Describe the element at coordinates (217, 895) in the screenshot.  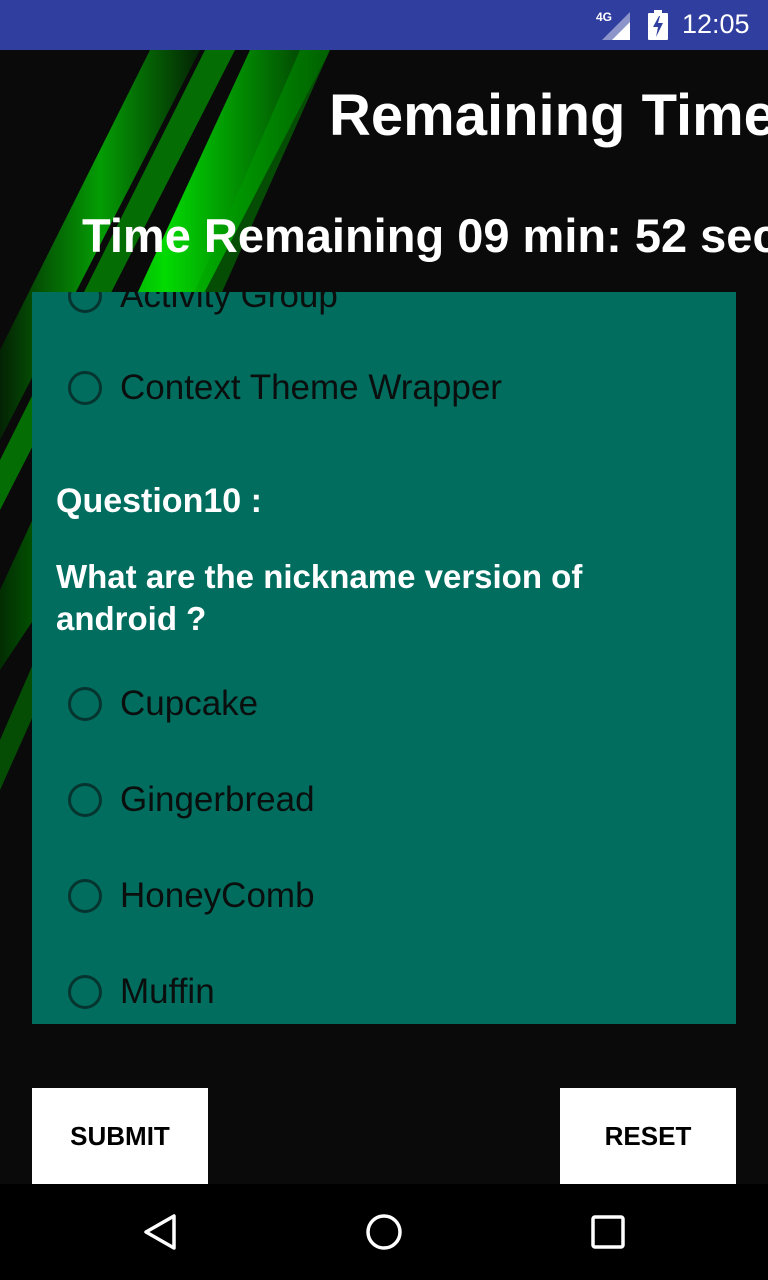
I see `option-label: HoneyComb` at that location.